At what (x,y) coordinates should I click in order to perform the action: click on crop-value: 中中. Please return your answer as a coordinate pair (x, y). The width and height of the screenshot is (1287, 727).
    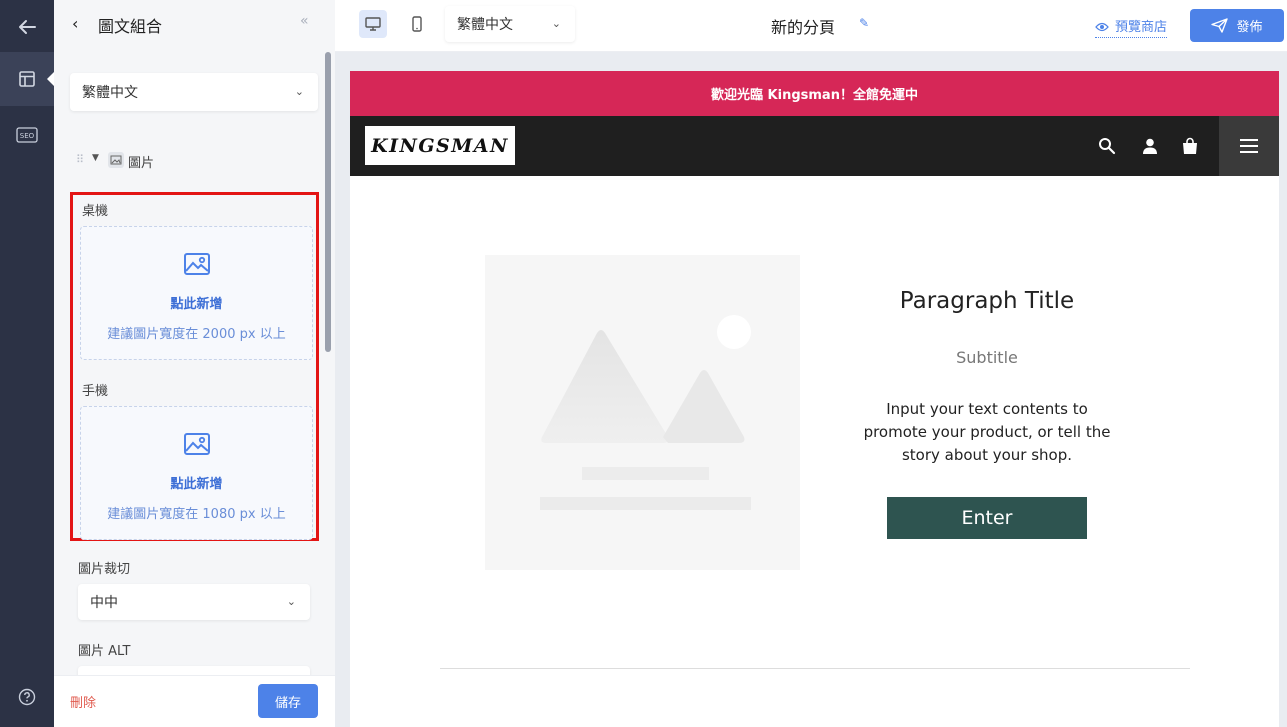
    Looking at the image, I should click on (104, 603).